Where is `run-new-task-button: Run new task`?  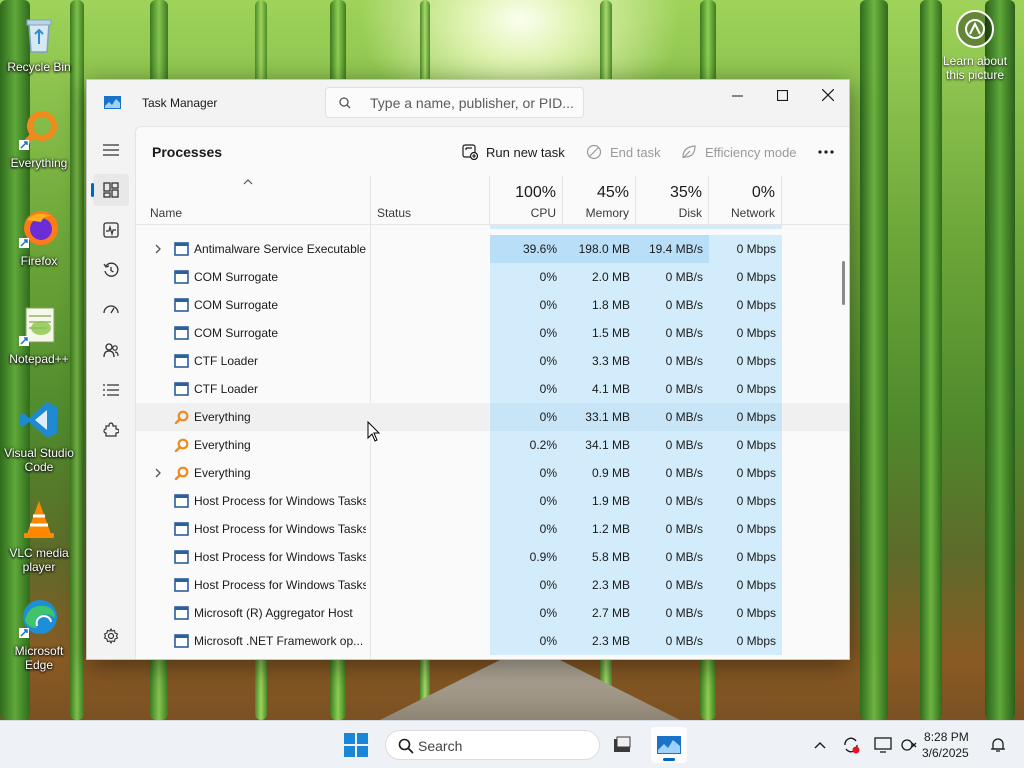
run-new-task-button: Run new task is located at coordinates (513, 152).